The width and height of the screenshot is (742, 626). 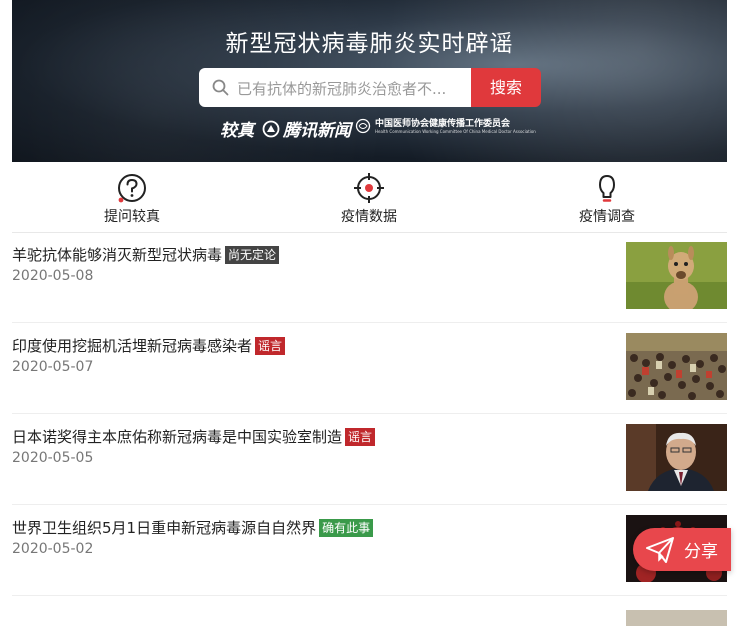 What do you see at coordinates (369, 550) in the screenshot?
I see `list-item: 世界卫生组织5月1日重申新冠病毒源自自然界 确有此事 2020-05-02` at bounding box center [369, 550].